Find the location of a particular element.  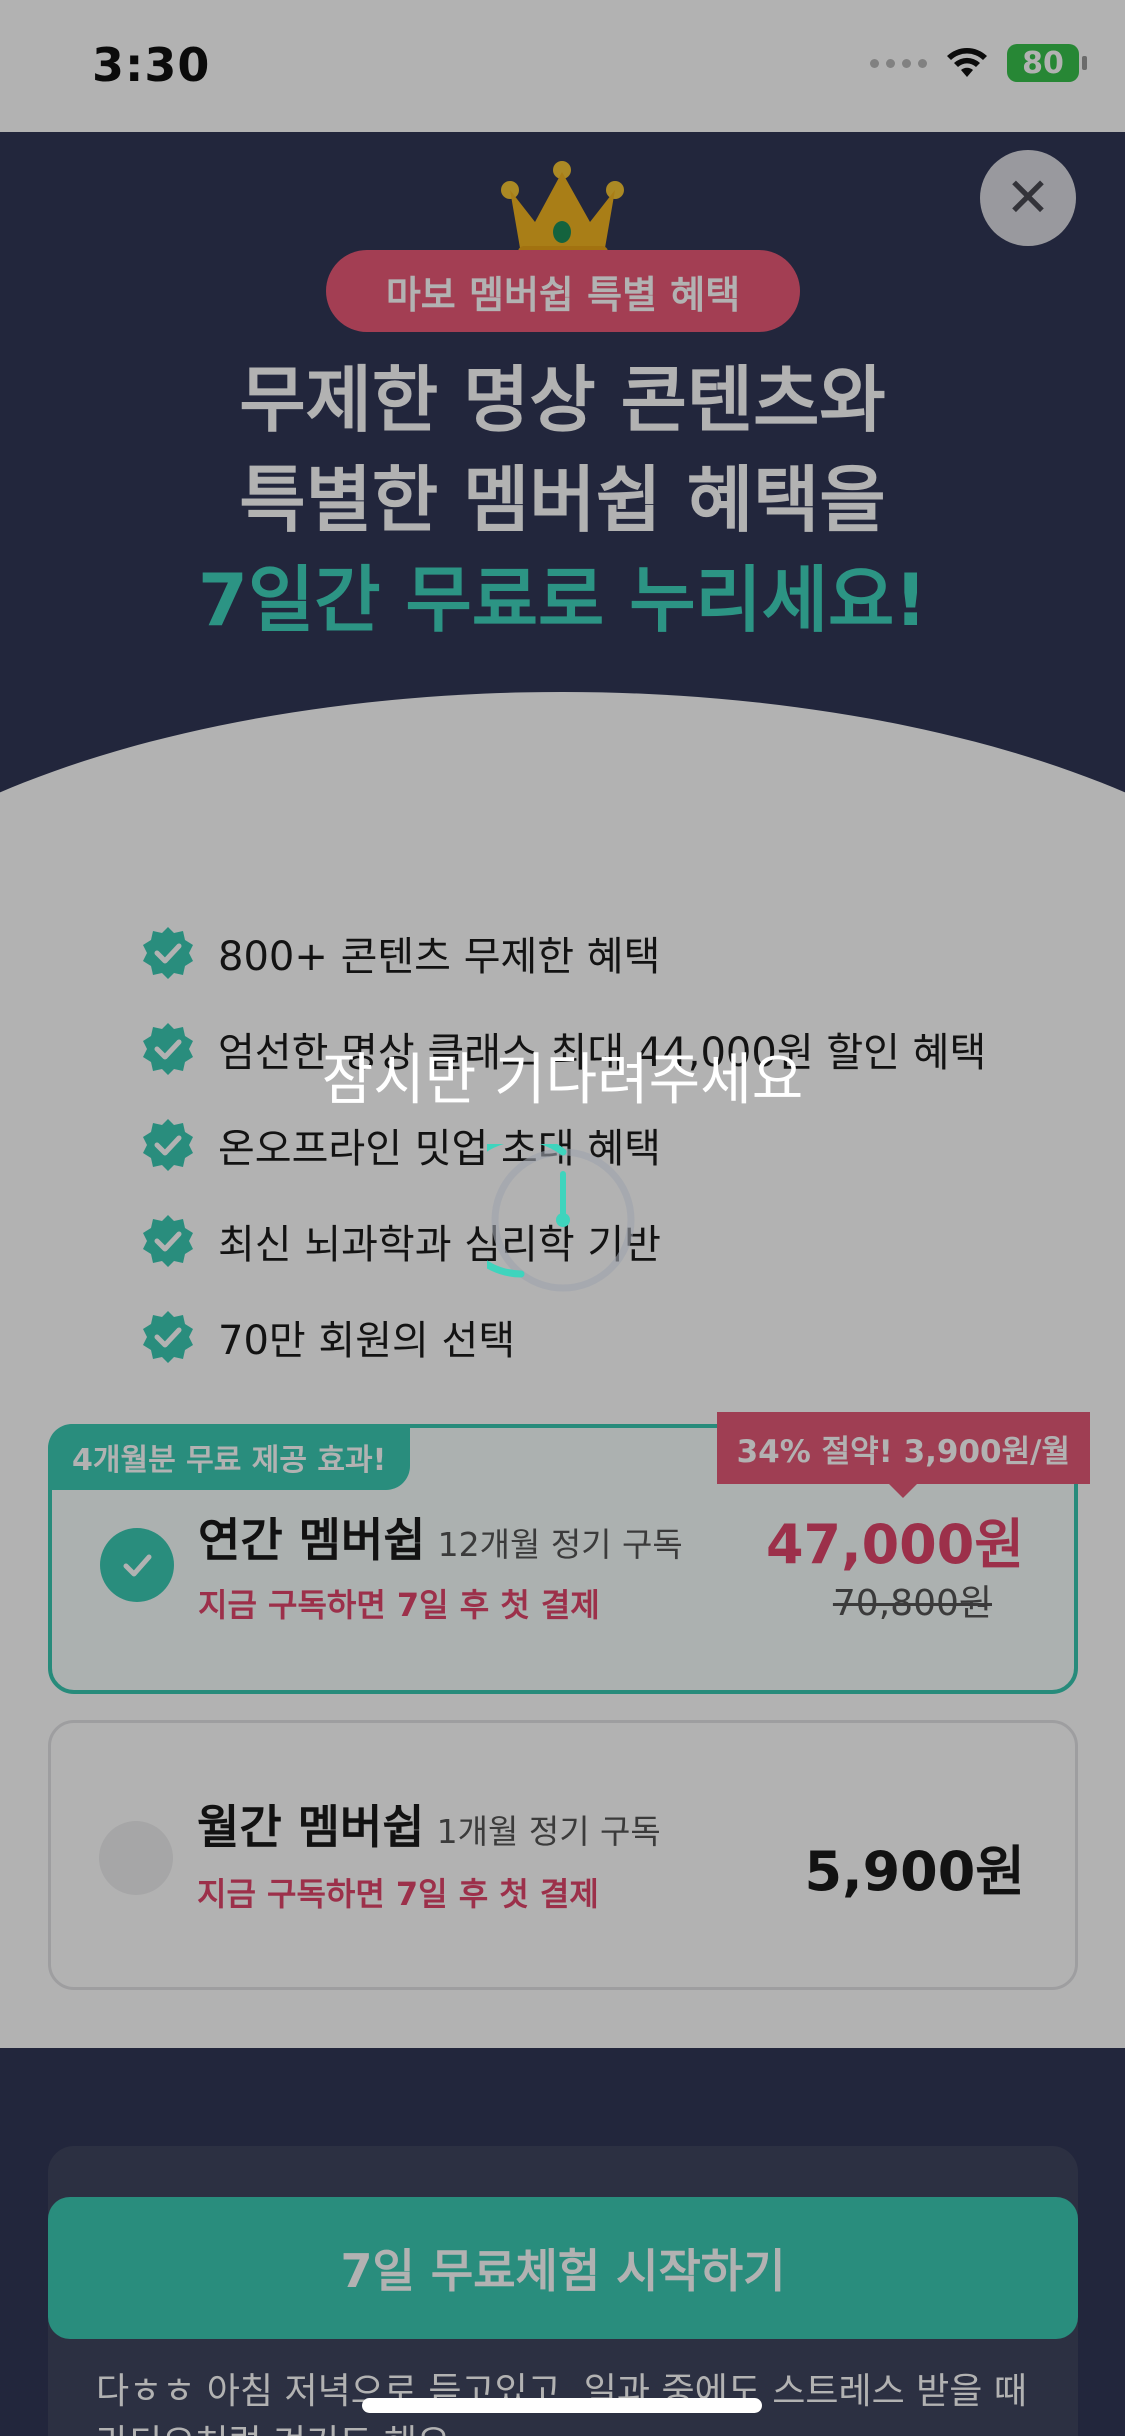

loading-message: 잠시만 기다려주세요 is located at coordinates (562, 1080).